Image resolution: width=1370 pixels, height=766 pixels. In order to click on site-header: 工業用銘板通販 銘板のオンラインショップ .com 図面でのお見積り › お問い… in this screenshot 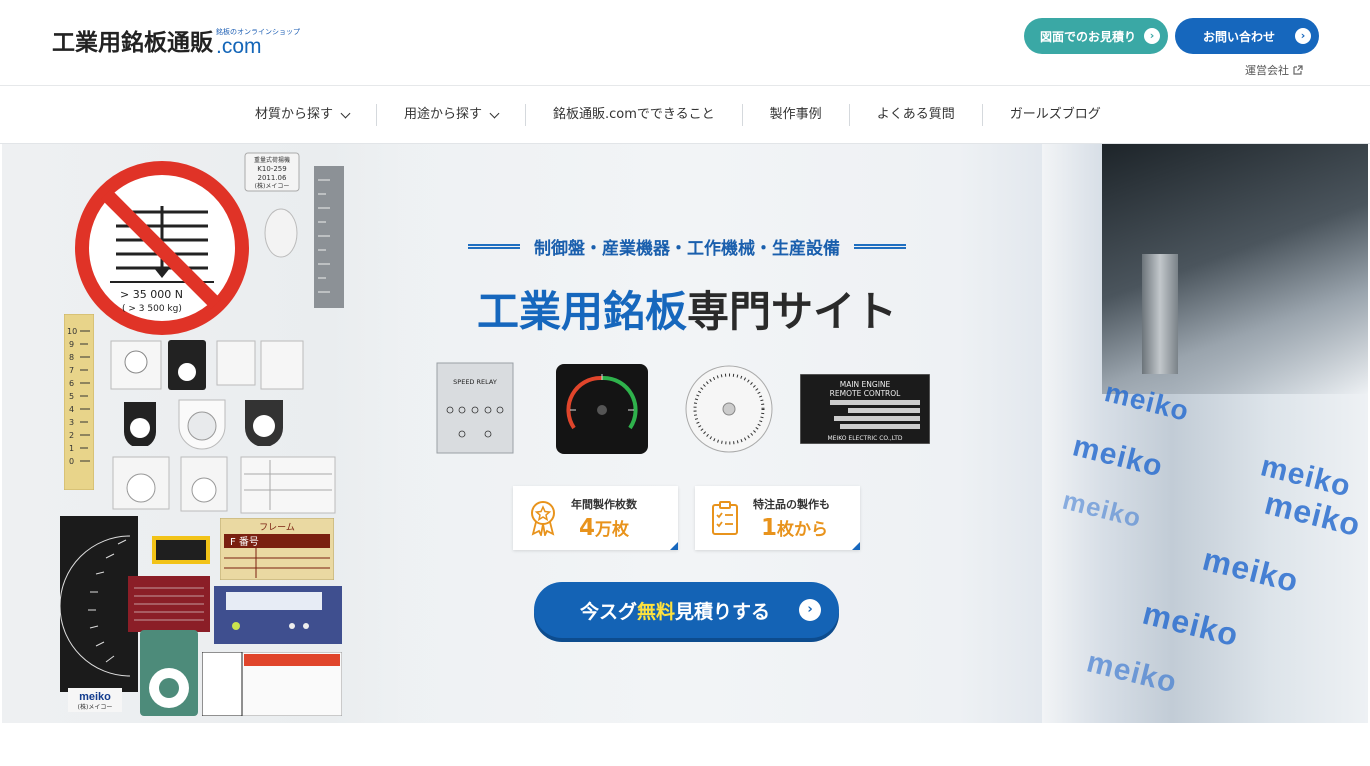, I will do `click(685, 43)`.